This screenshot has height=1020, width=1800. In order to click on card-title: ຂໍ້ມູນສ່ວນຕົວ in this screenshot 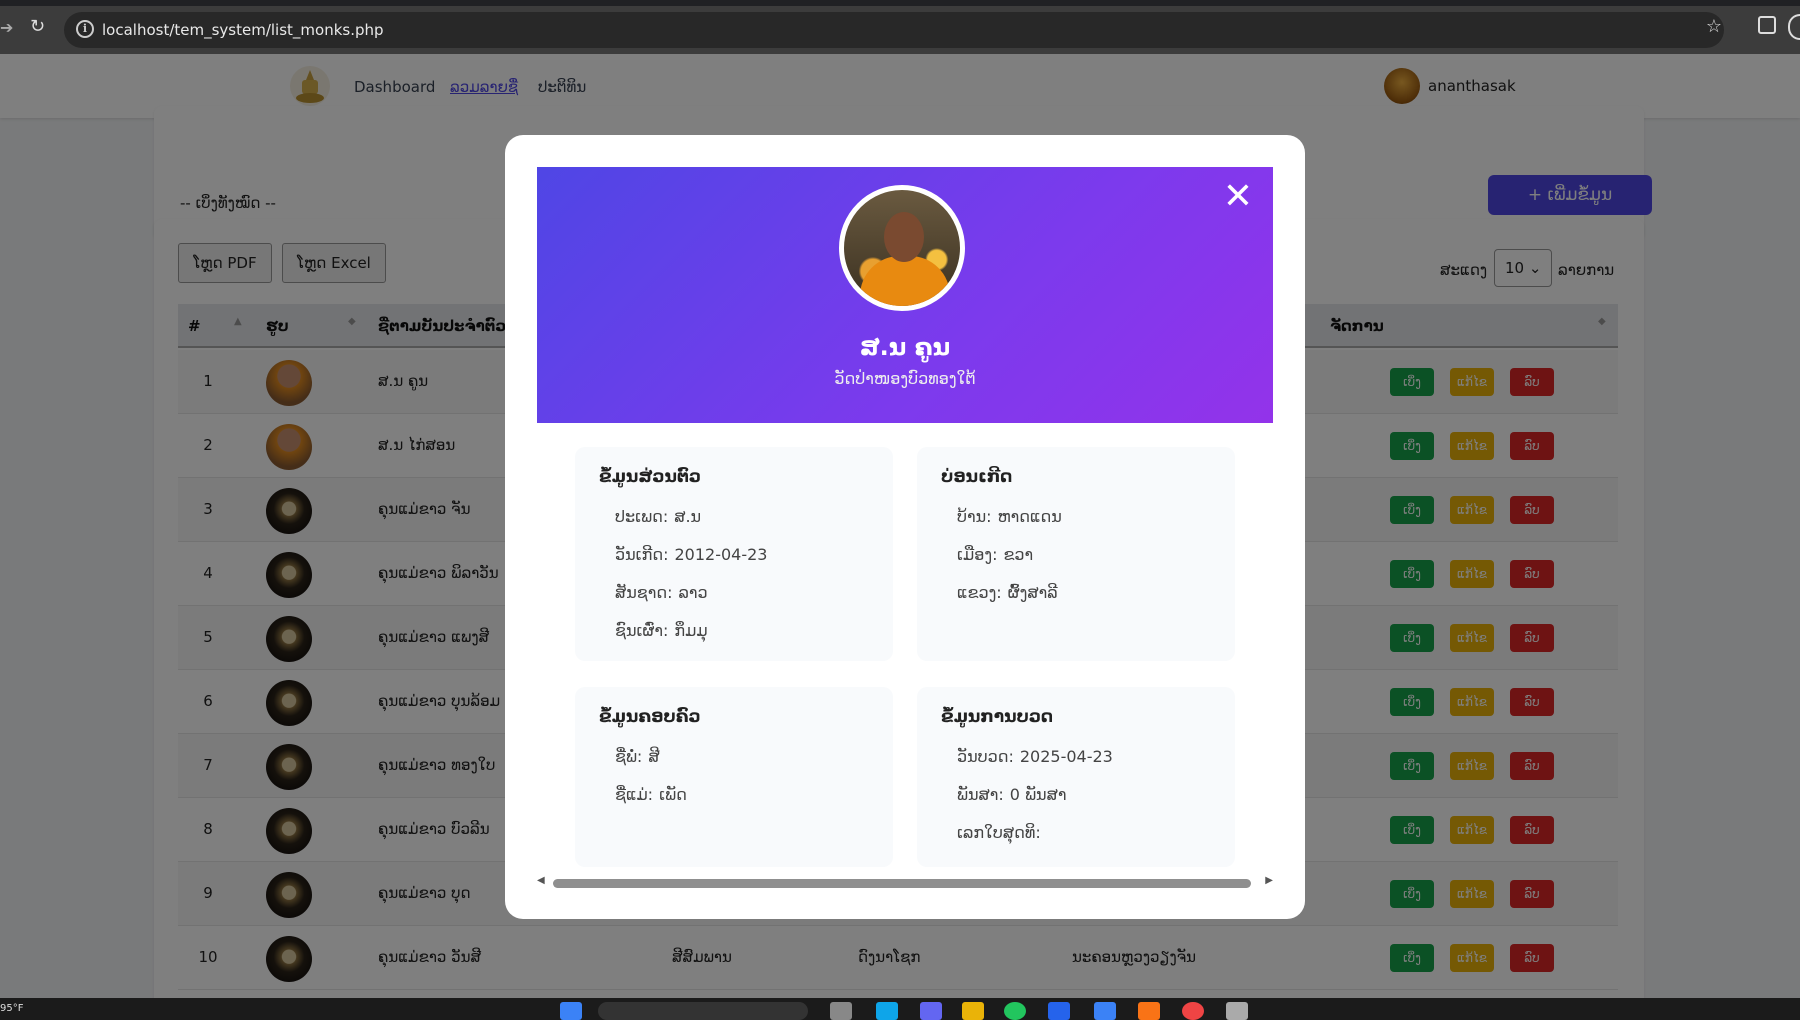, I will do `click(650, 477)`.